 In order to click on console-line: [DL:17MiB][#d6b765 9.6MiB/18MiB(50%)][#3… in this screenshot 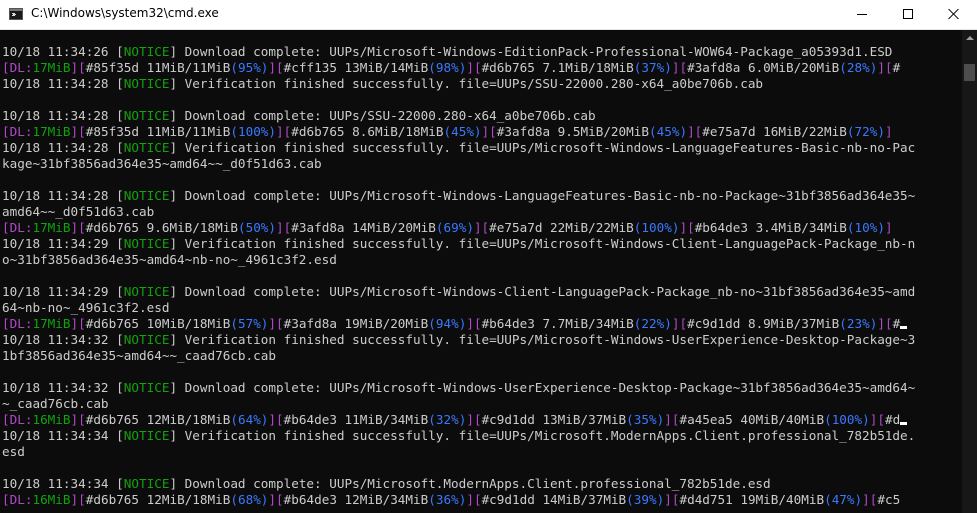, I will do `click(458, 228)`.